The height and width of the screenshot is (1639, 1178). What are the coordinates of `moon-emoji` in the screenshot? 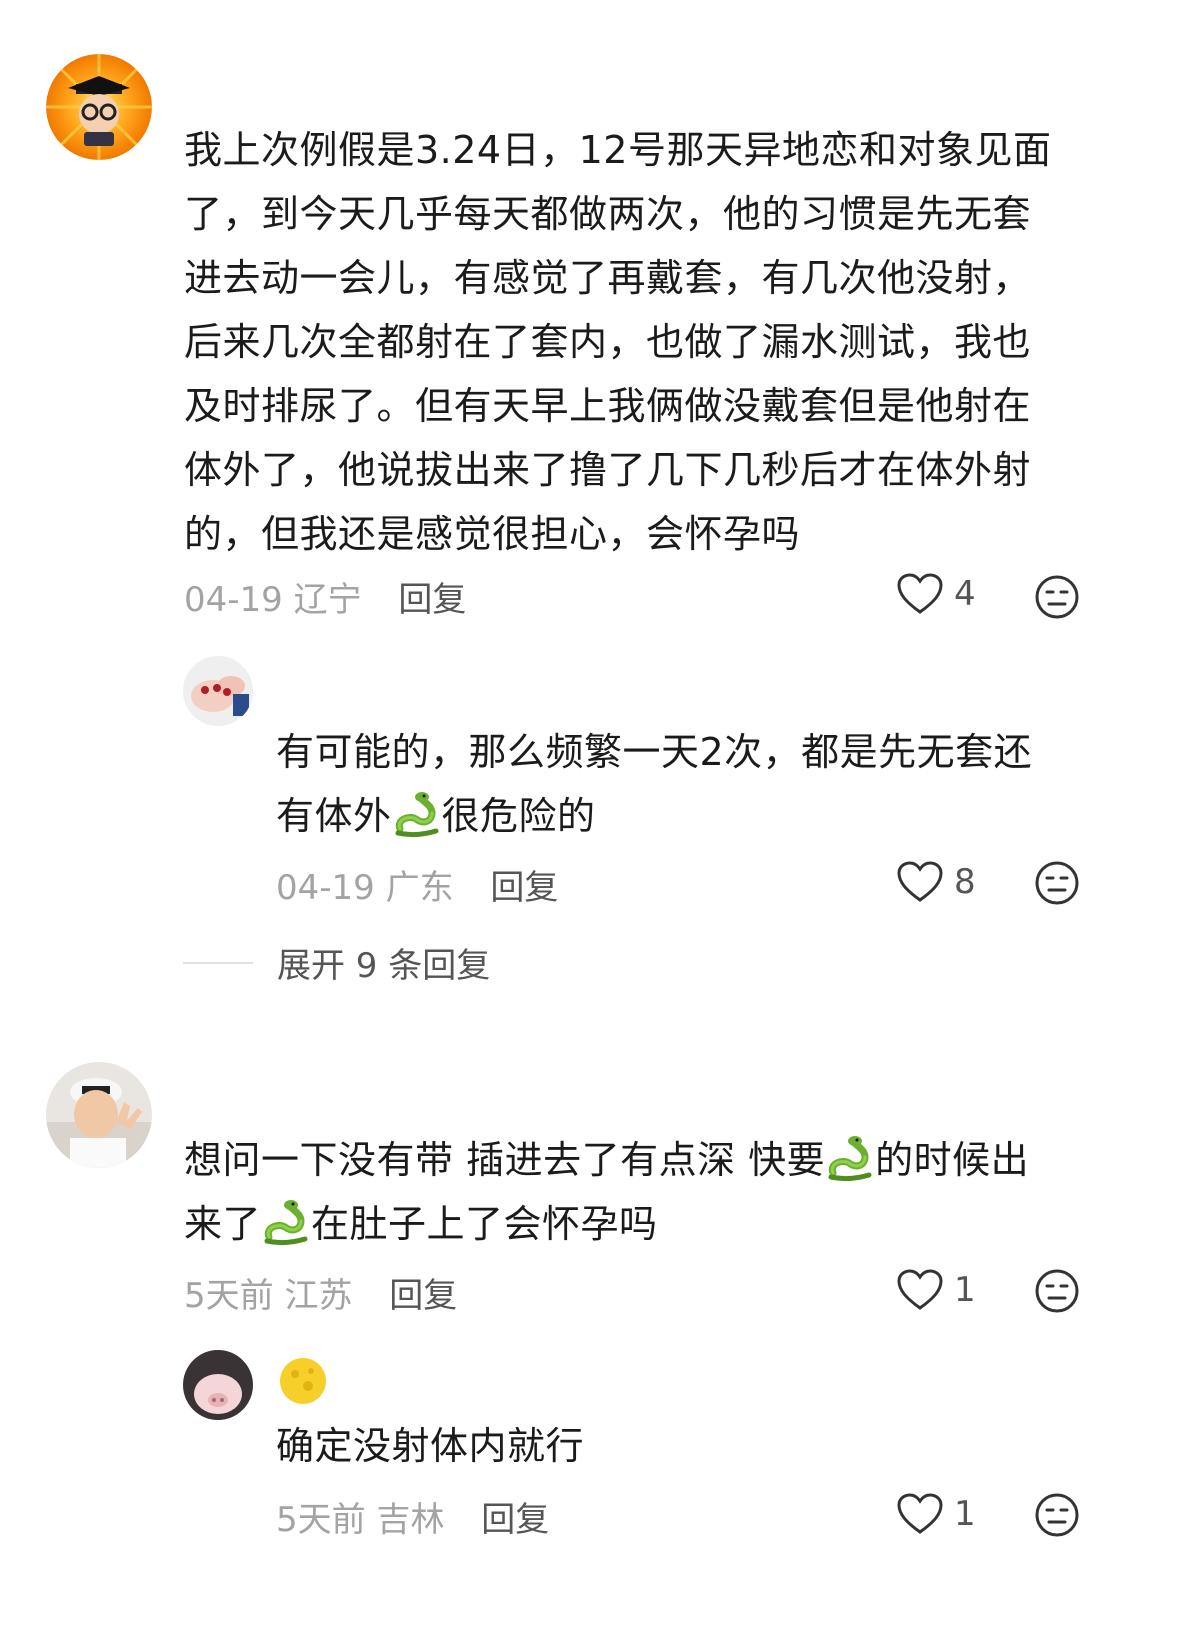 It's located at (303, 1381).